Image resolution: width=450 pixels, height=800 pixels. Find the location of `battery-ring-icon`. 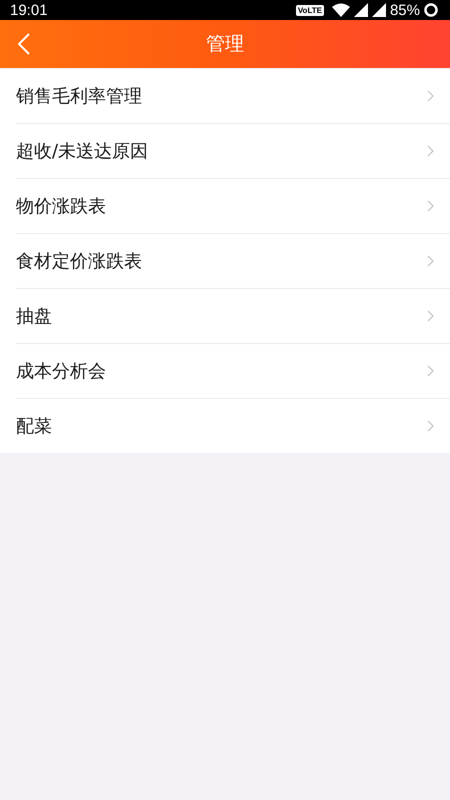

battery-ring-icon is located at coordinates (431, 10).